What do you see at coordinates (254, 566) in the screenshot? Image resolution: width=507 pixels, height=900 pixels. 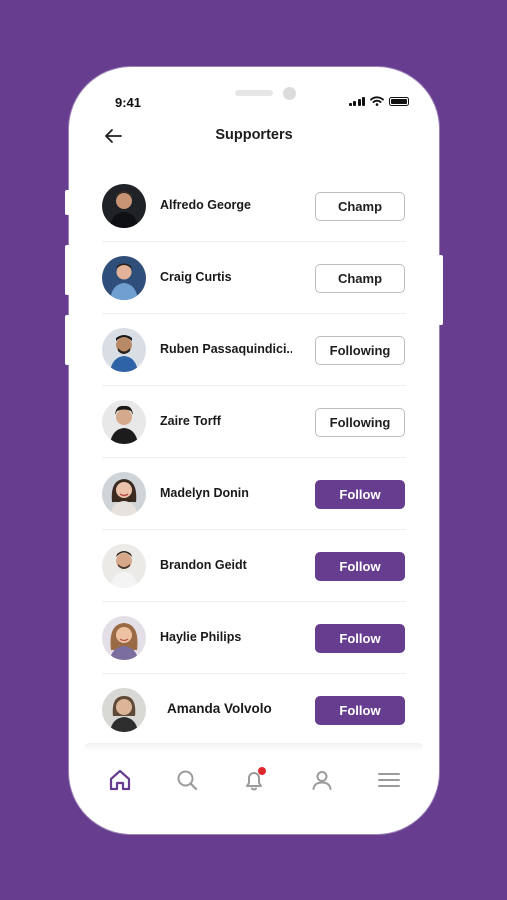 I see `list-item: Brandon Geidt Follow` at bounding box center [254, 566].